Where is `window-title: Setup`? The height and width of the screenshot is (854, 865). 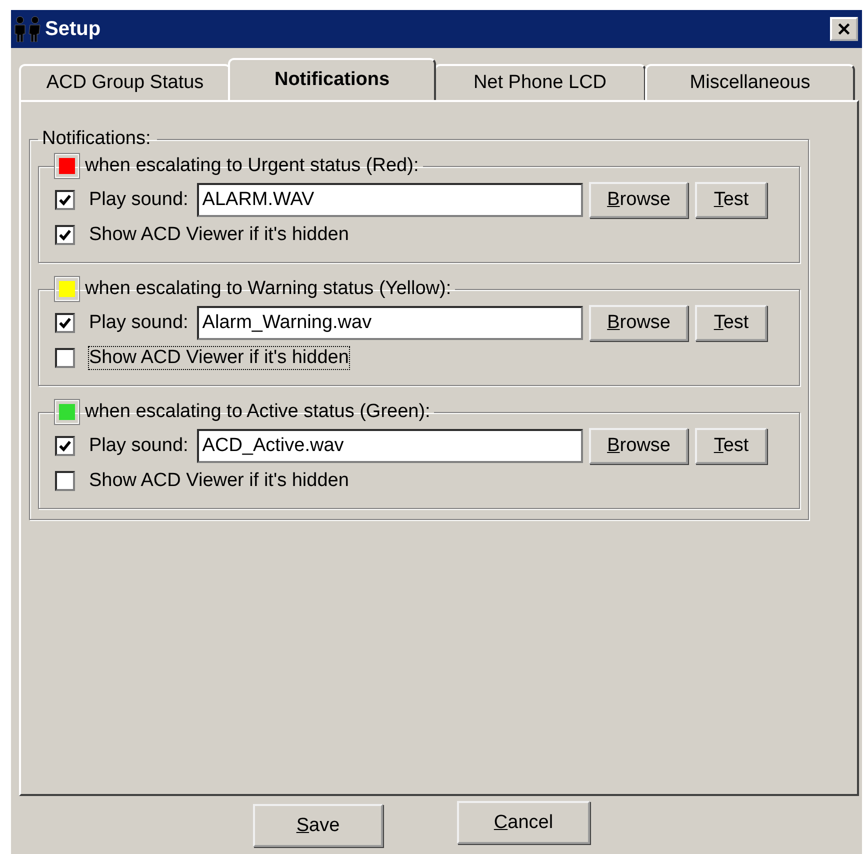
window-title: Setup is located at coordinates (73, 29).